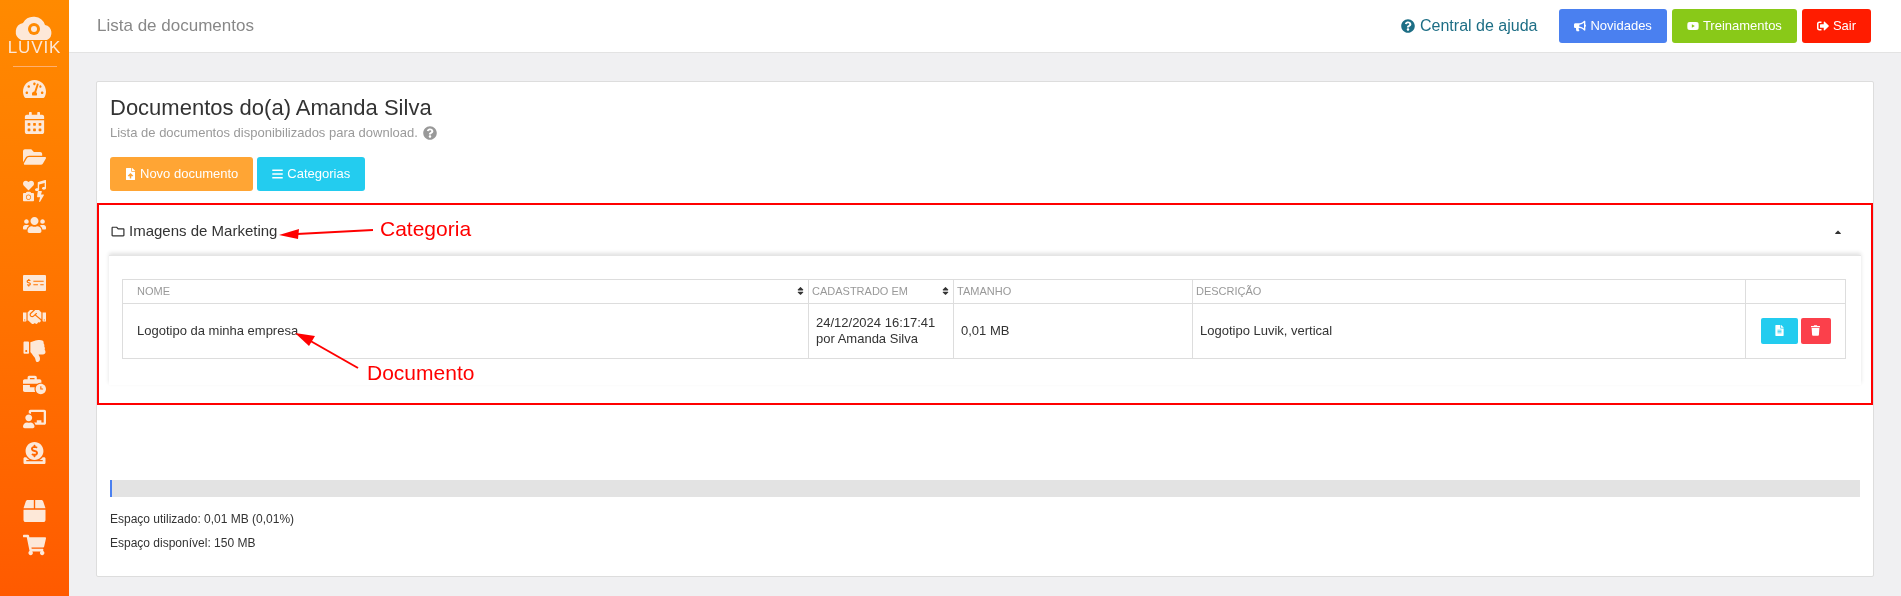 Image resolution: width=1901 pixels, height=596 pixels. What do you see at coordinates (34, 89) in the screenshot?
I see `speedometer-icon` at bounding box center [34, 89].